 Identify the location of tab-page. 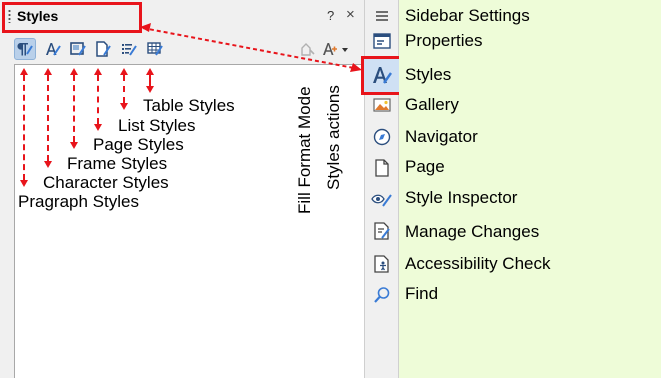
(382, 168).